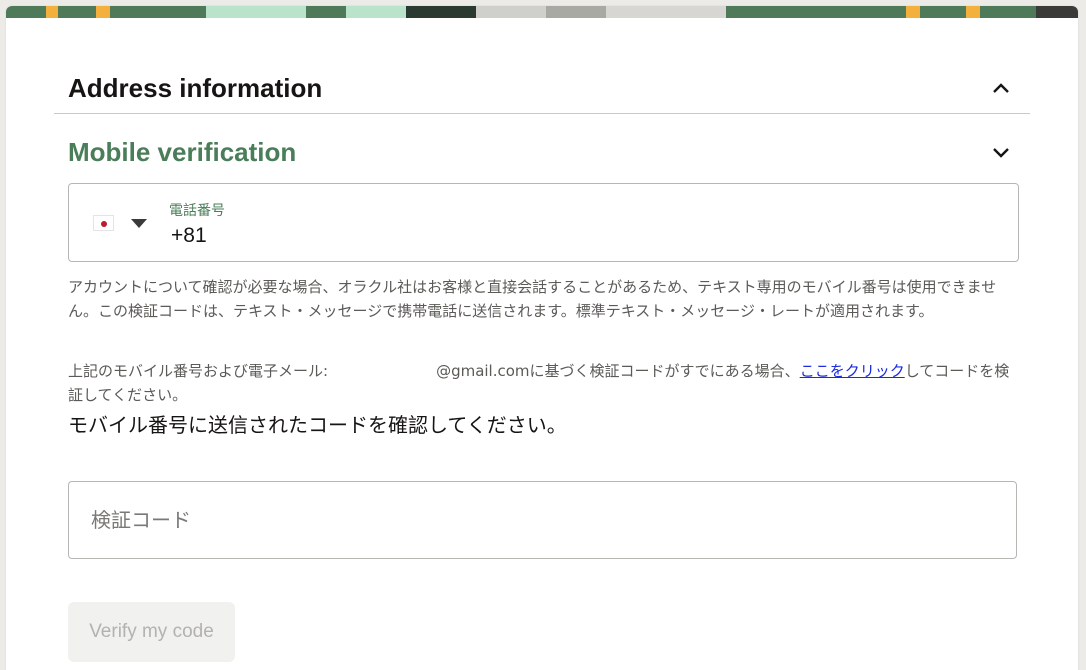 The width and height of the screenshot is (1086, 670). I want to click on verify-my-code-button: Verify my code, so click(151, 632).